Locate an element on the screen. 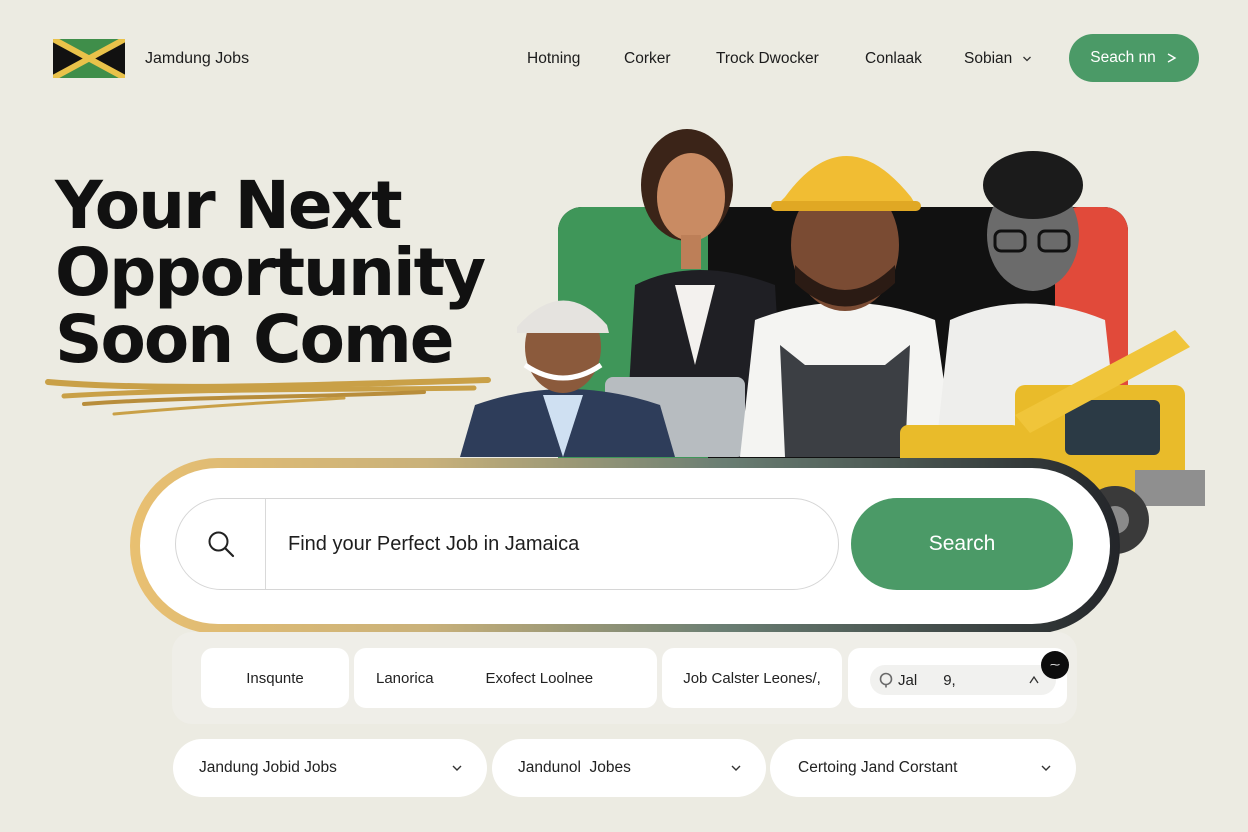 This screenshot has height=832, width=1248. dropdown-1-label: Jandung Jobid Jobs is located at coordinates (268, 767).